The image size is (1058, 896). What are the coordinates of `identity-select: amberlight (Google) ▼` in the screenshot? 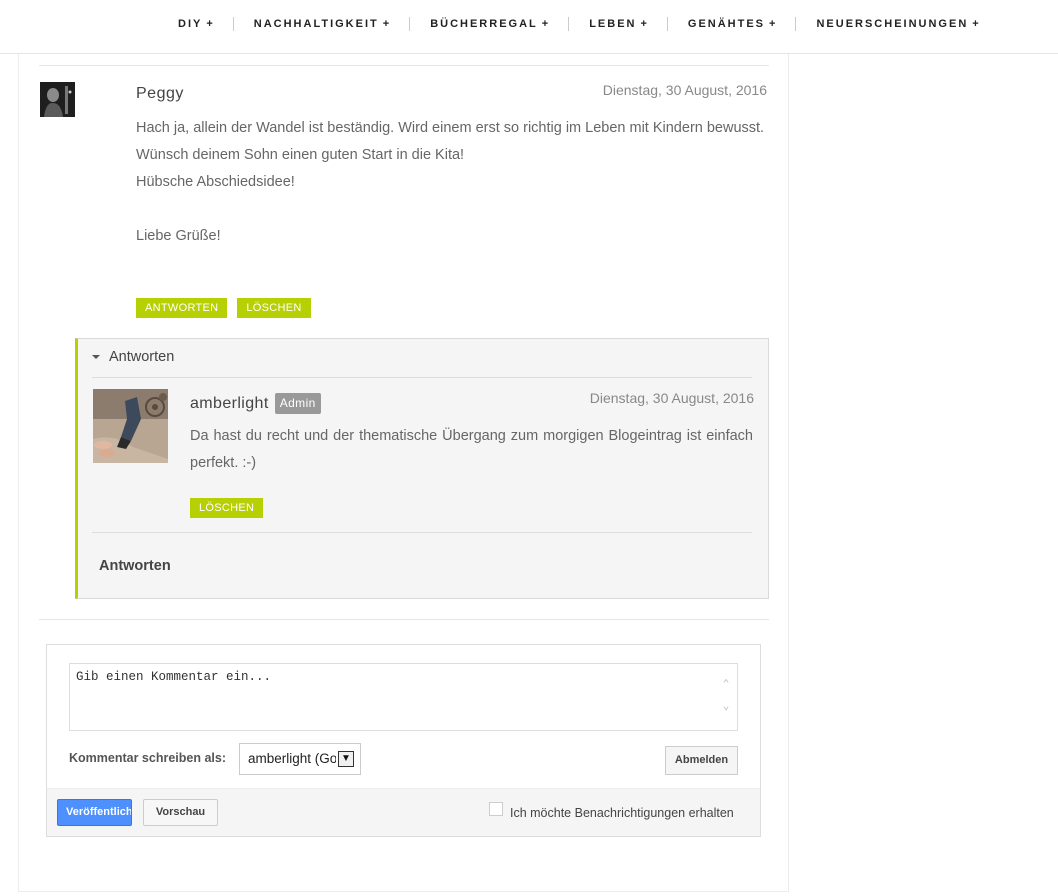 It's located at (300, 759).